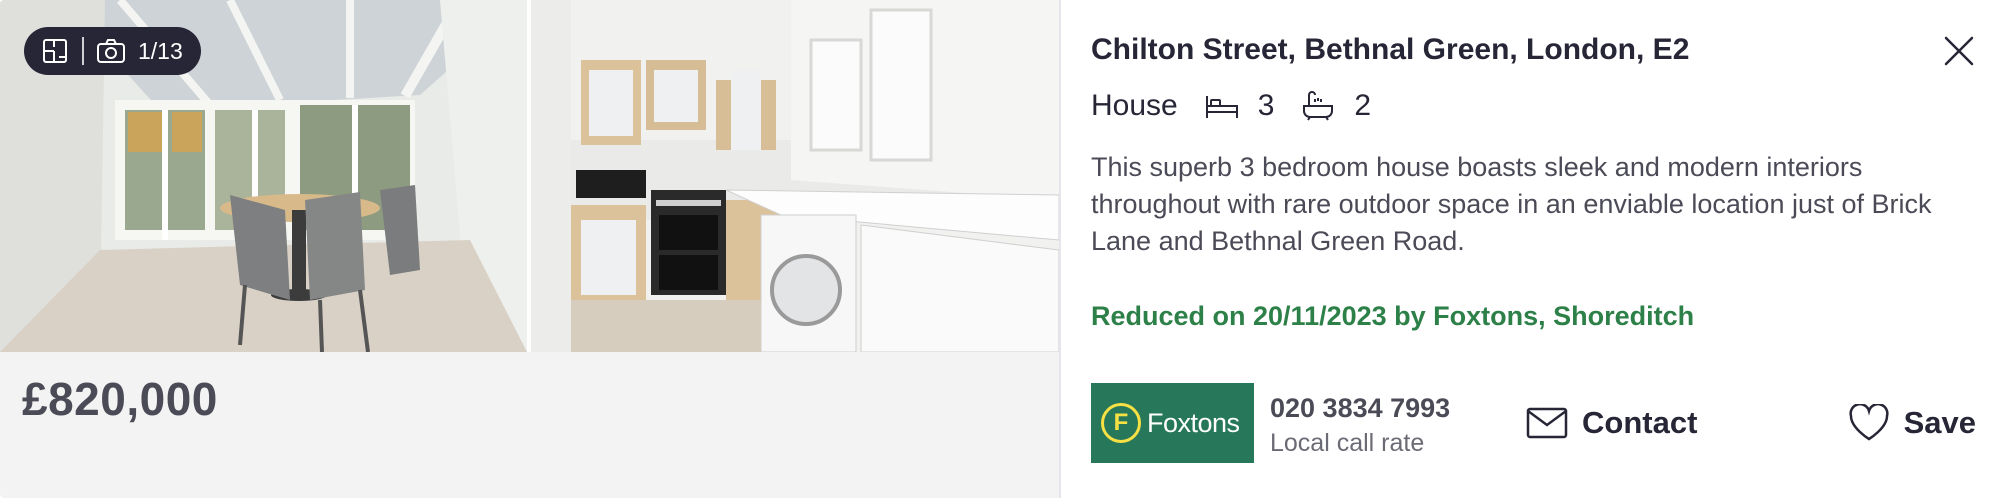 The height and width of the screenshot is (498, 2002). What do you see at coordinates (83, 51) in the screenshot?
I see `badge-divider` at bounding box center [83, 51].